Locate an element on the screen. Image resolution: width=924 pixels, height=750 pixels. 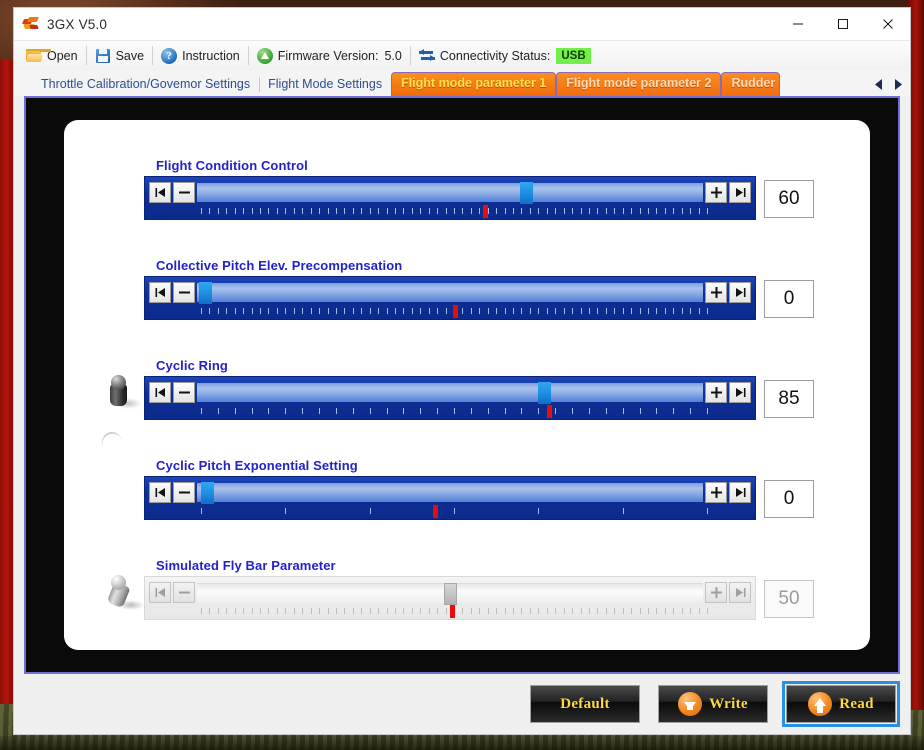
tab-rudder: Rudder is located at coordinates (751, 84).